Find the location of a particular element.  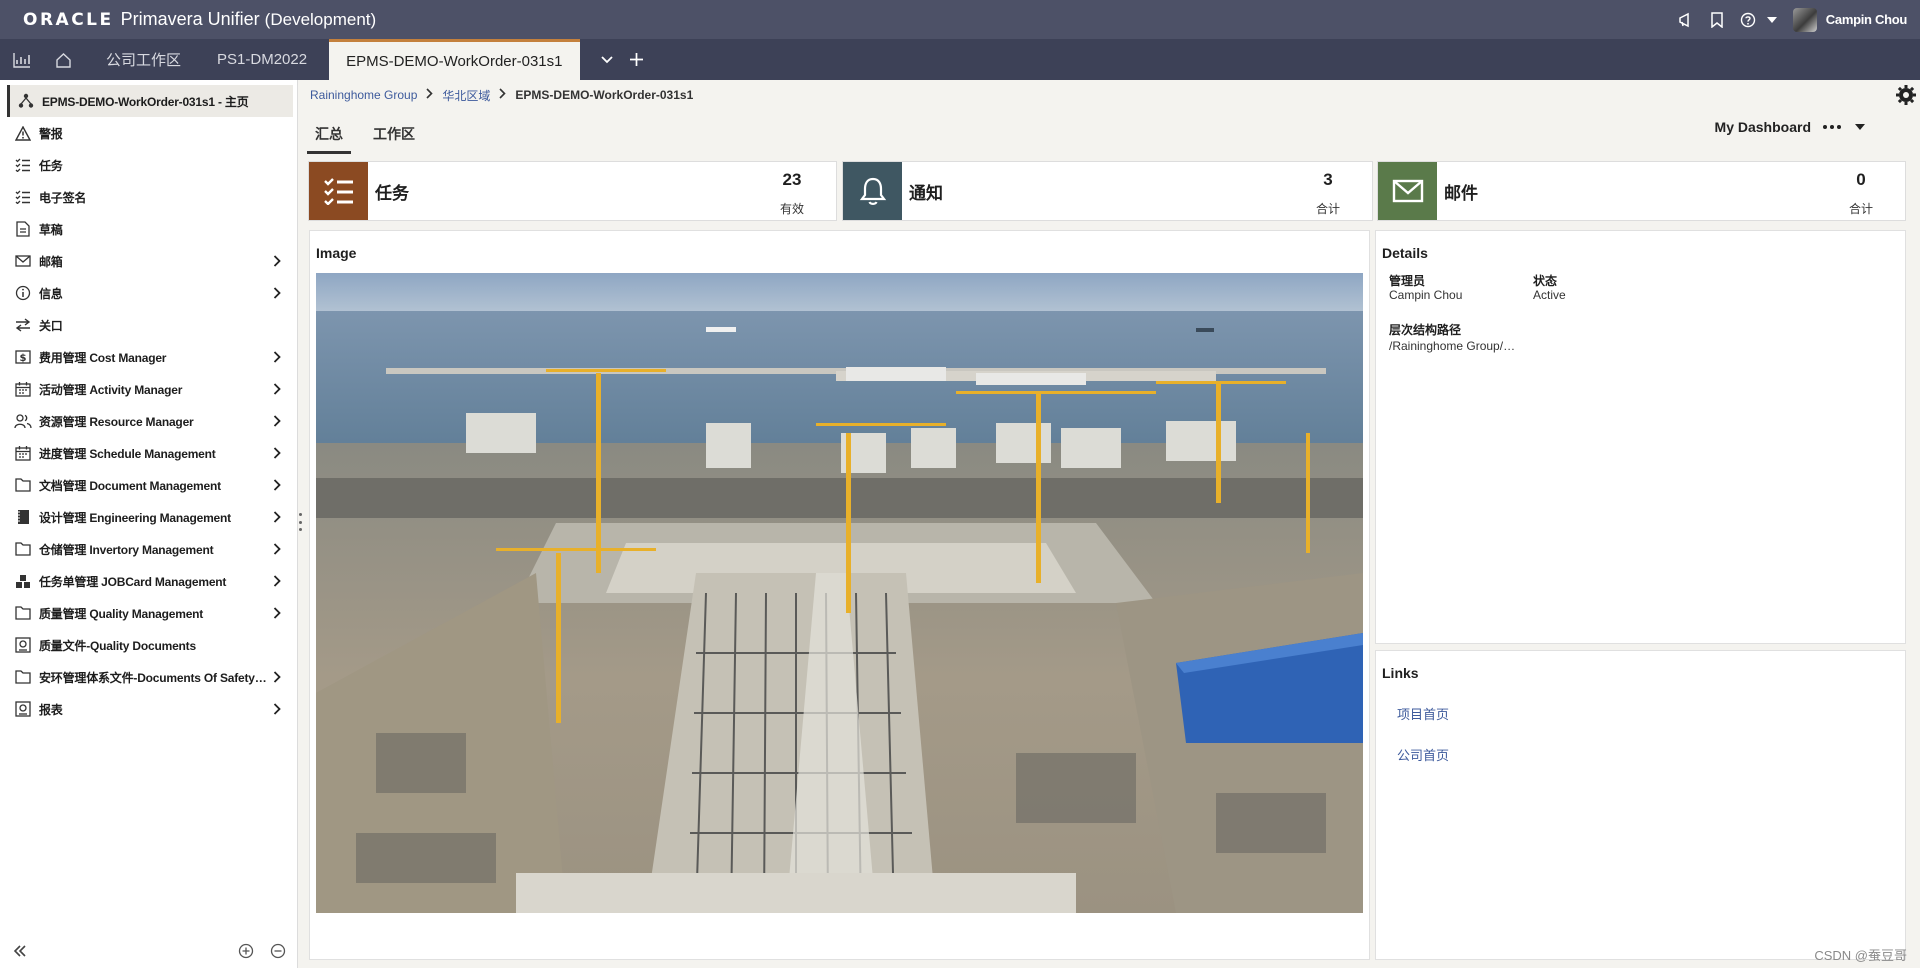

dashboard-selector: My Dashboard is located at coordinates (1790, 127).